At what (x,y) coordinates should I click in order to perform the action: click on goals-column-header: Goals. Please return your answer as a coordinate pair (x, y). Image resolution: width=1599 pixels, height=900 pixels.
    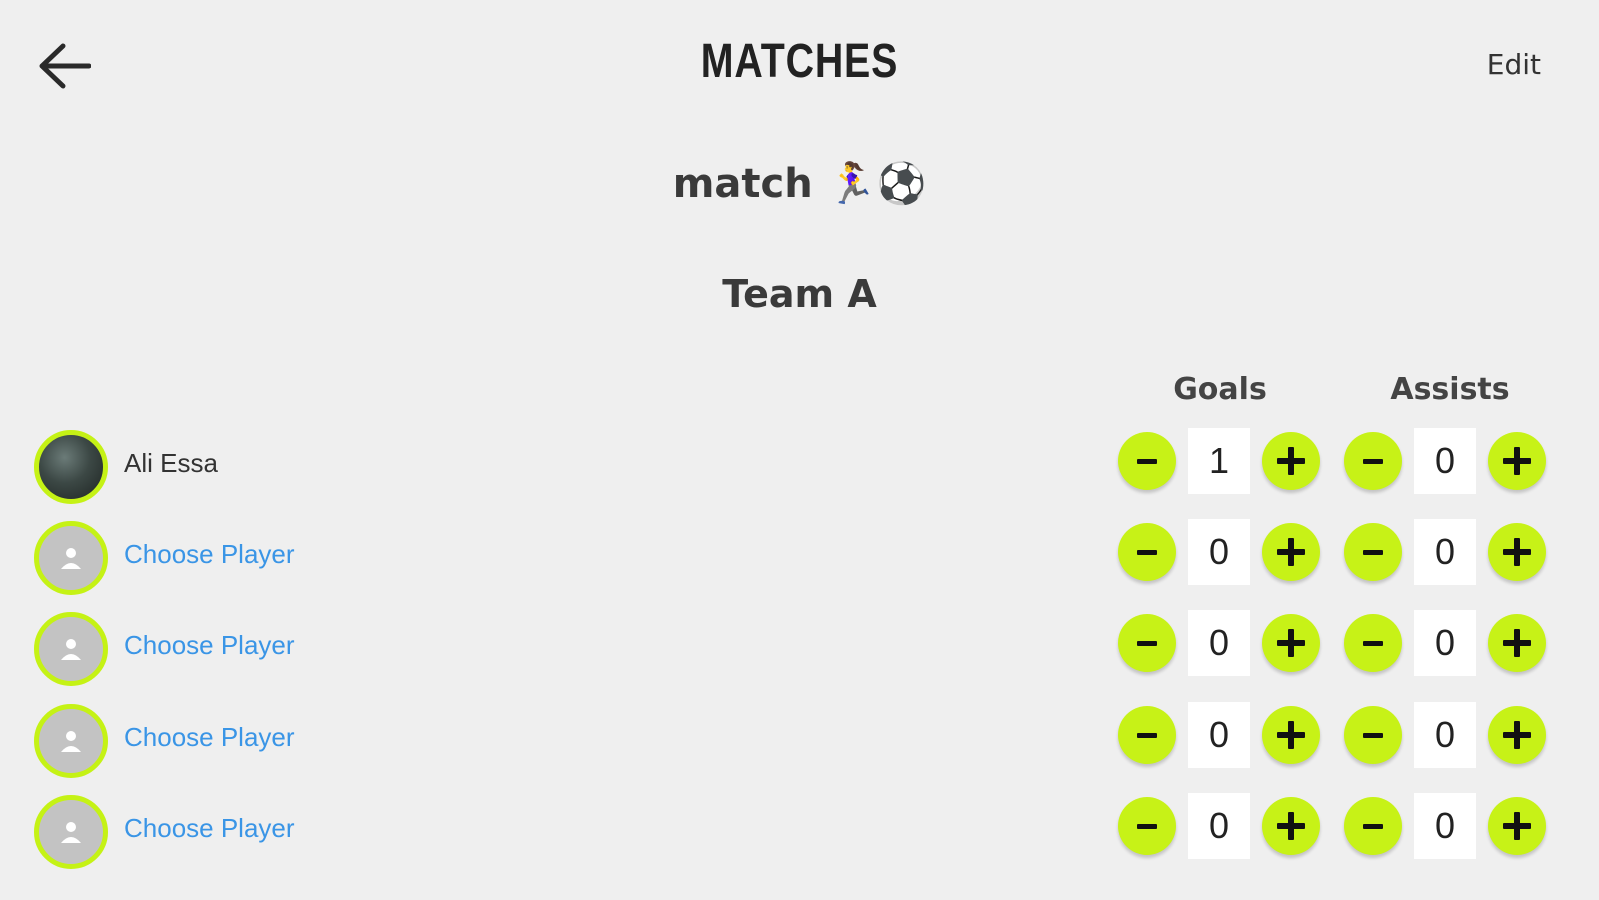
    Looking at the image, I should click on (1220, 389).